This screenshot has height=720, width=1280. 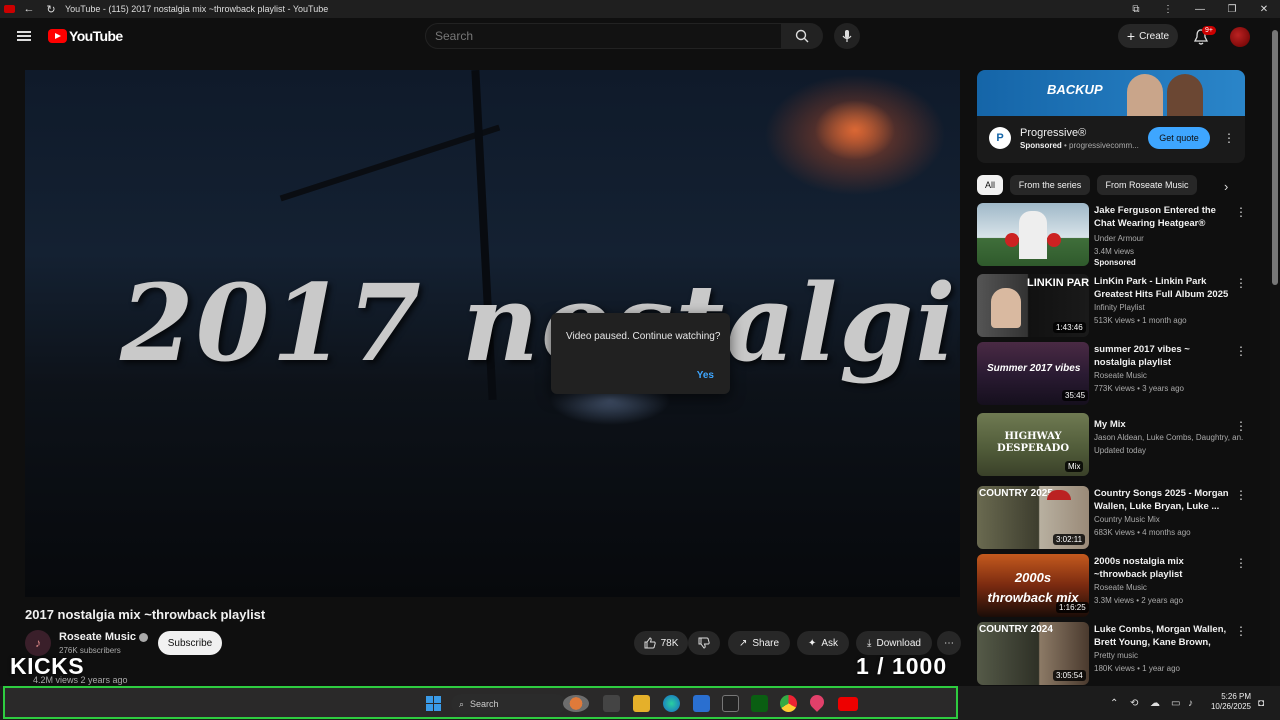 I want to click on channel-name: Roseate Music, so click(x=104, y=637).